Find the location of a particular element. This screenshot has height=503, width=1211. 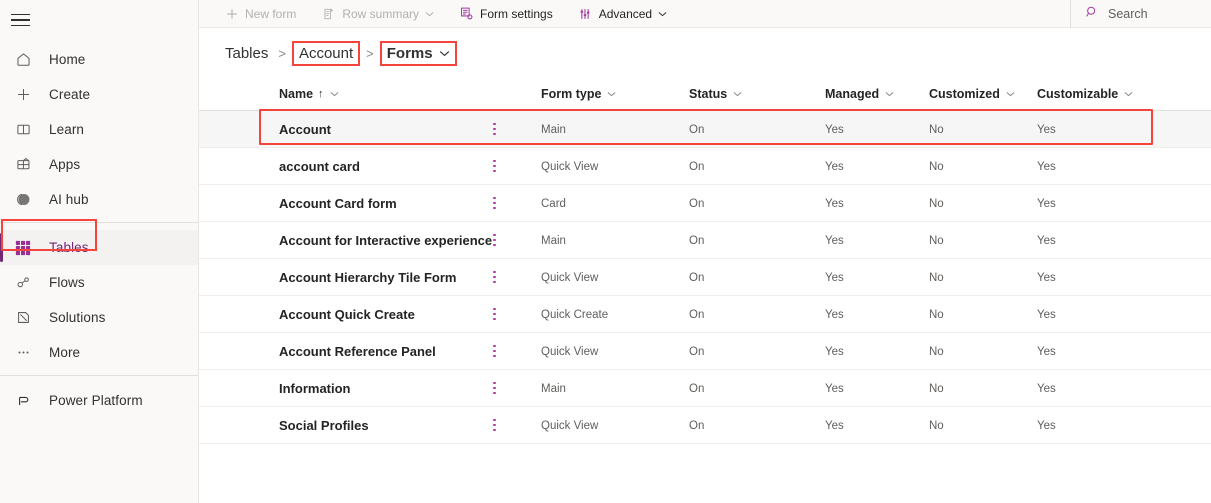

column-header-form-type: Form type is located at coordinates (615, 94).